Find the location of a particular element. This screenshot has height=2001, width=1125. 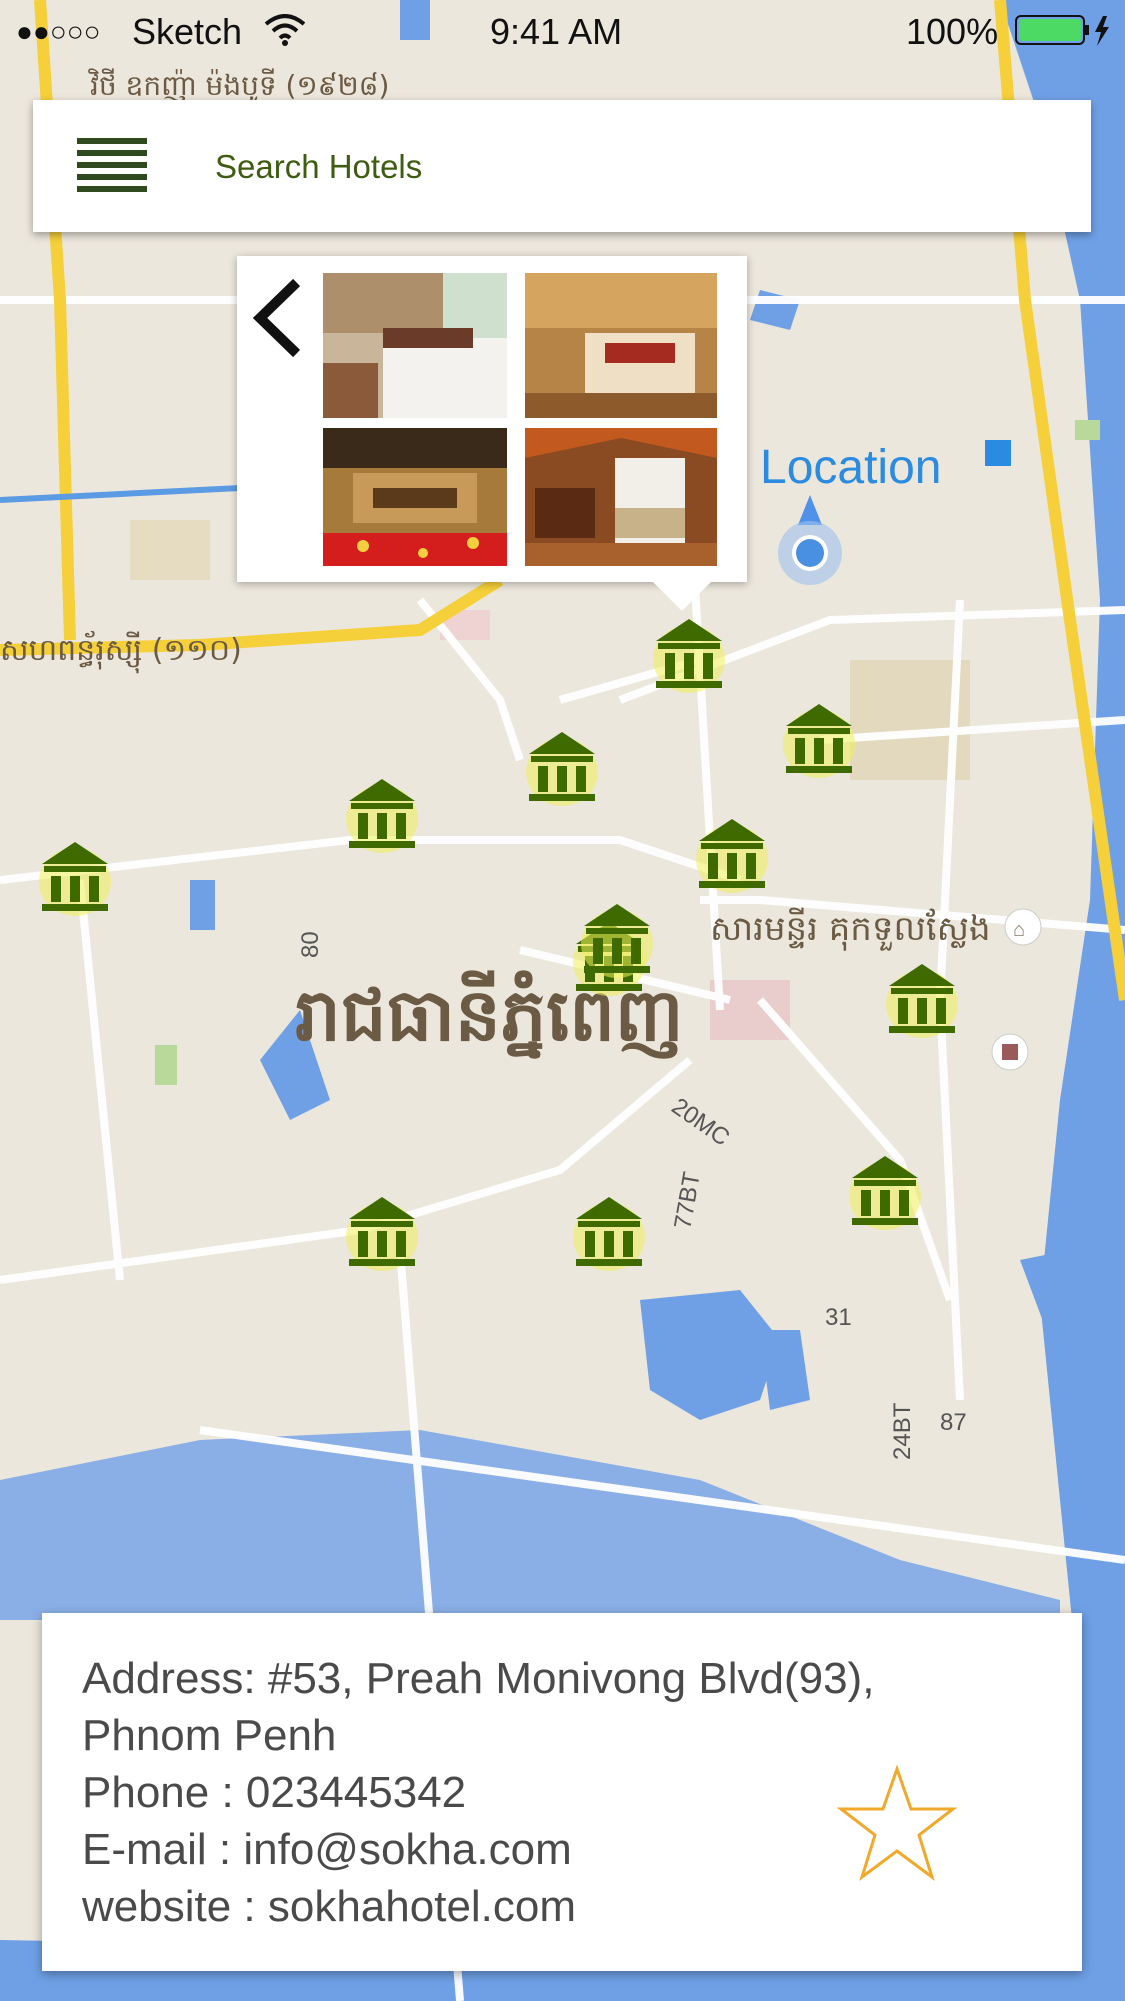

location-label: Location is located at coordinates (851, 467).